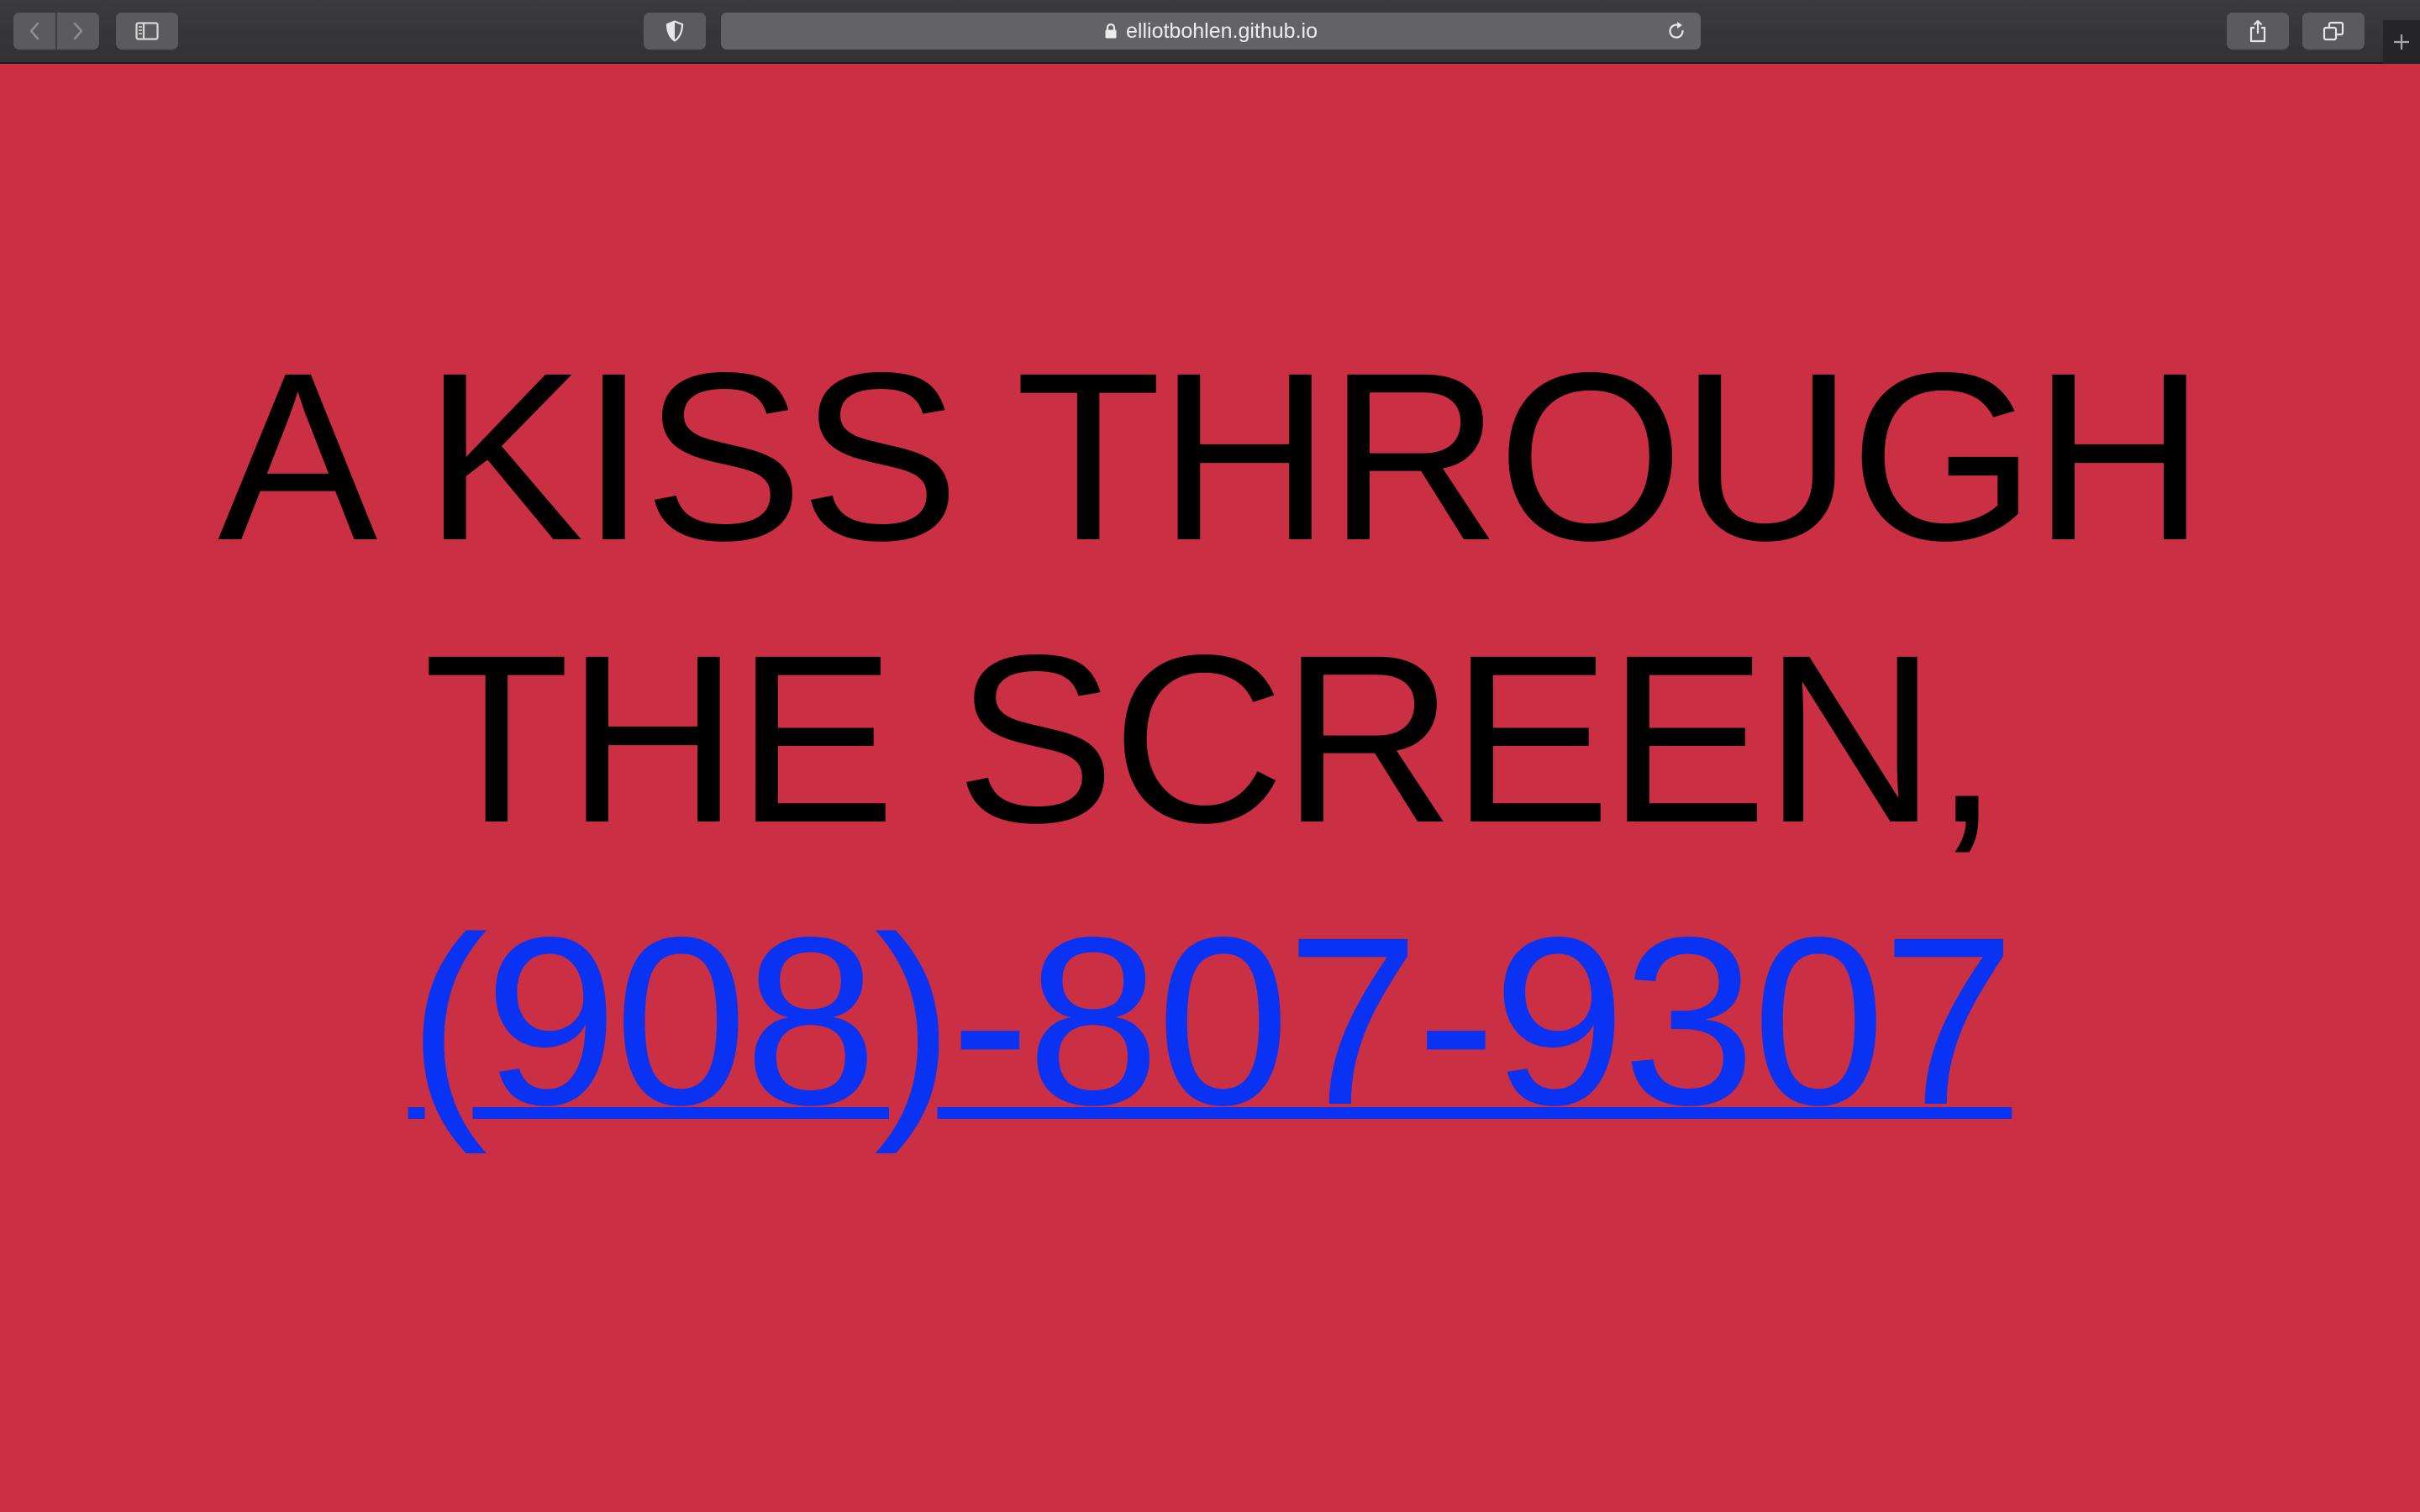  I want to click on tabs-overview-icon, so click(2333, 31).